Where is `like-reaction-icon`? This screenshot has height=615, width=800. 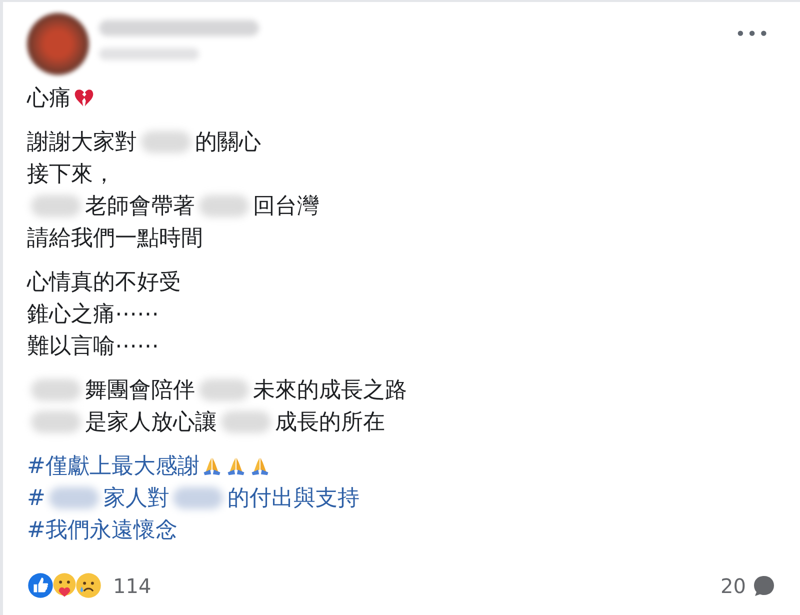
like-reaction-icon is located at coordinates (40, 585).